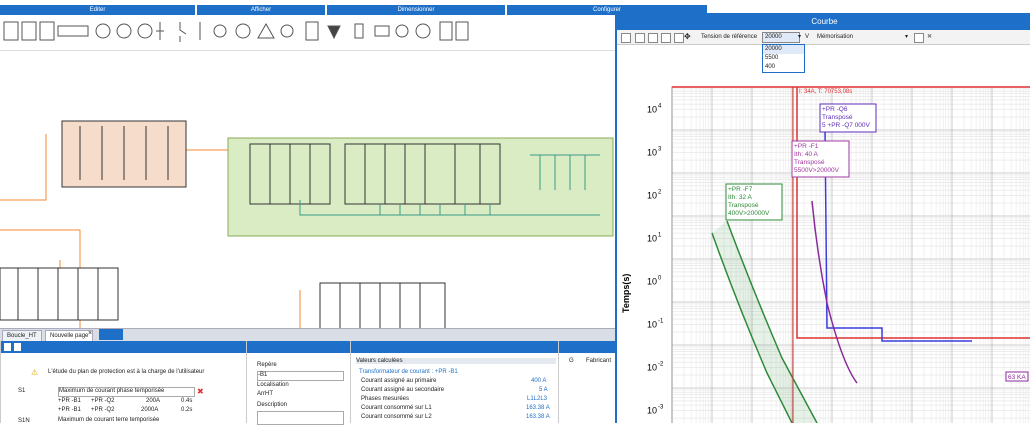  Describe the element at coordinates (666, 38) in the screenshot. I see `export-icon` at that location.